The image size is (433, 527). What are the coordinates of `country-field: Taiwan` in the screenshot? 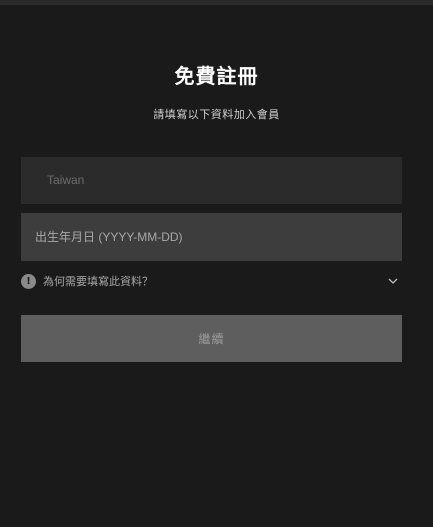 It's located at (211, 180).